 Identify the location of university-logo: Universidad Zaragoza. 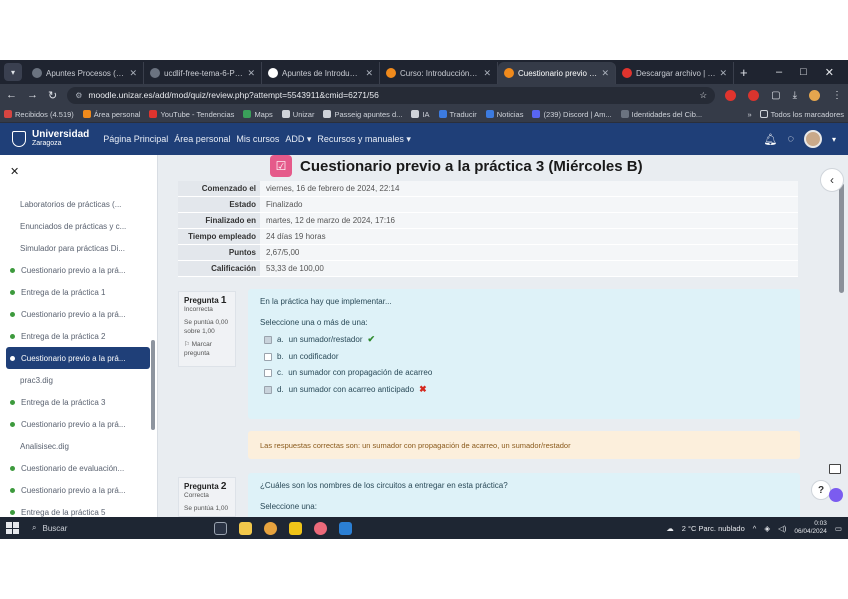
(50, 139).